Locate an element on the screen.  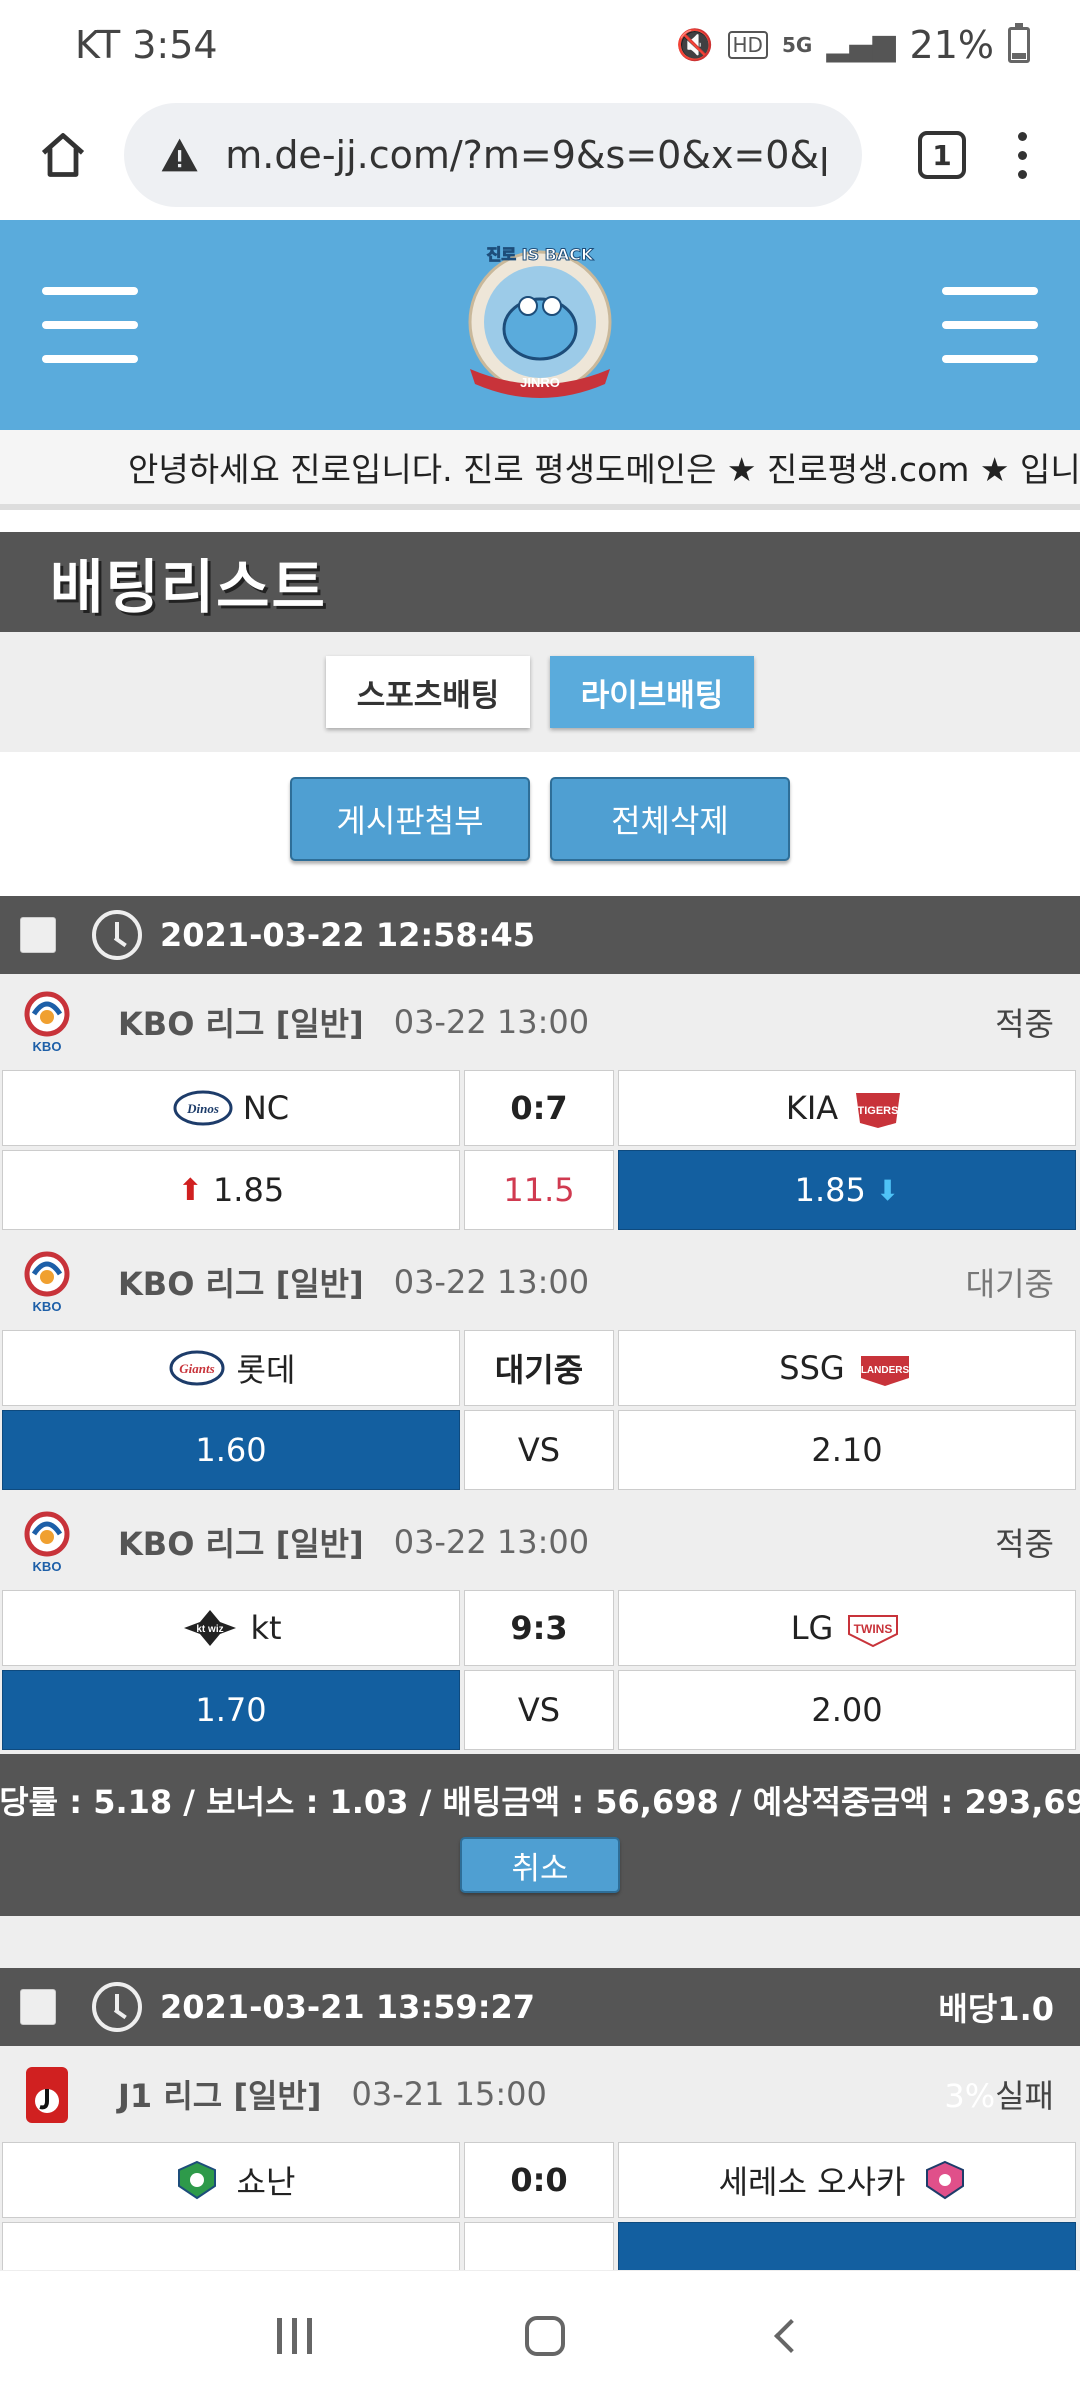
home-team: Giants 롯데 is located at coordinates (231, 1368).